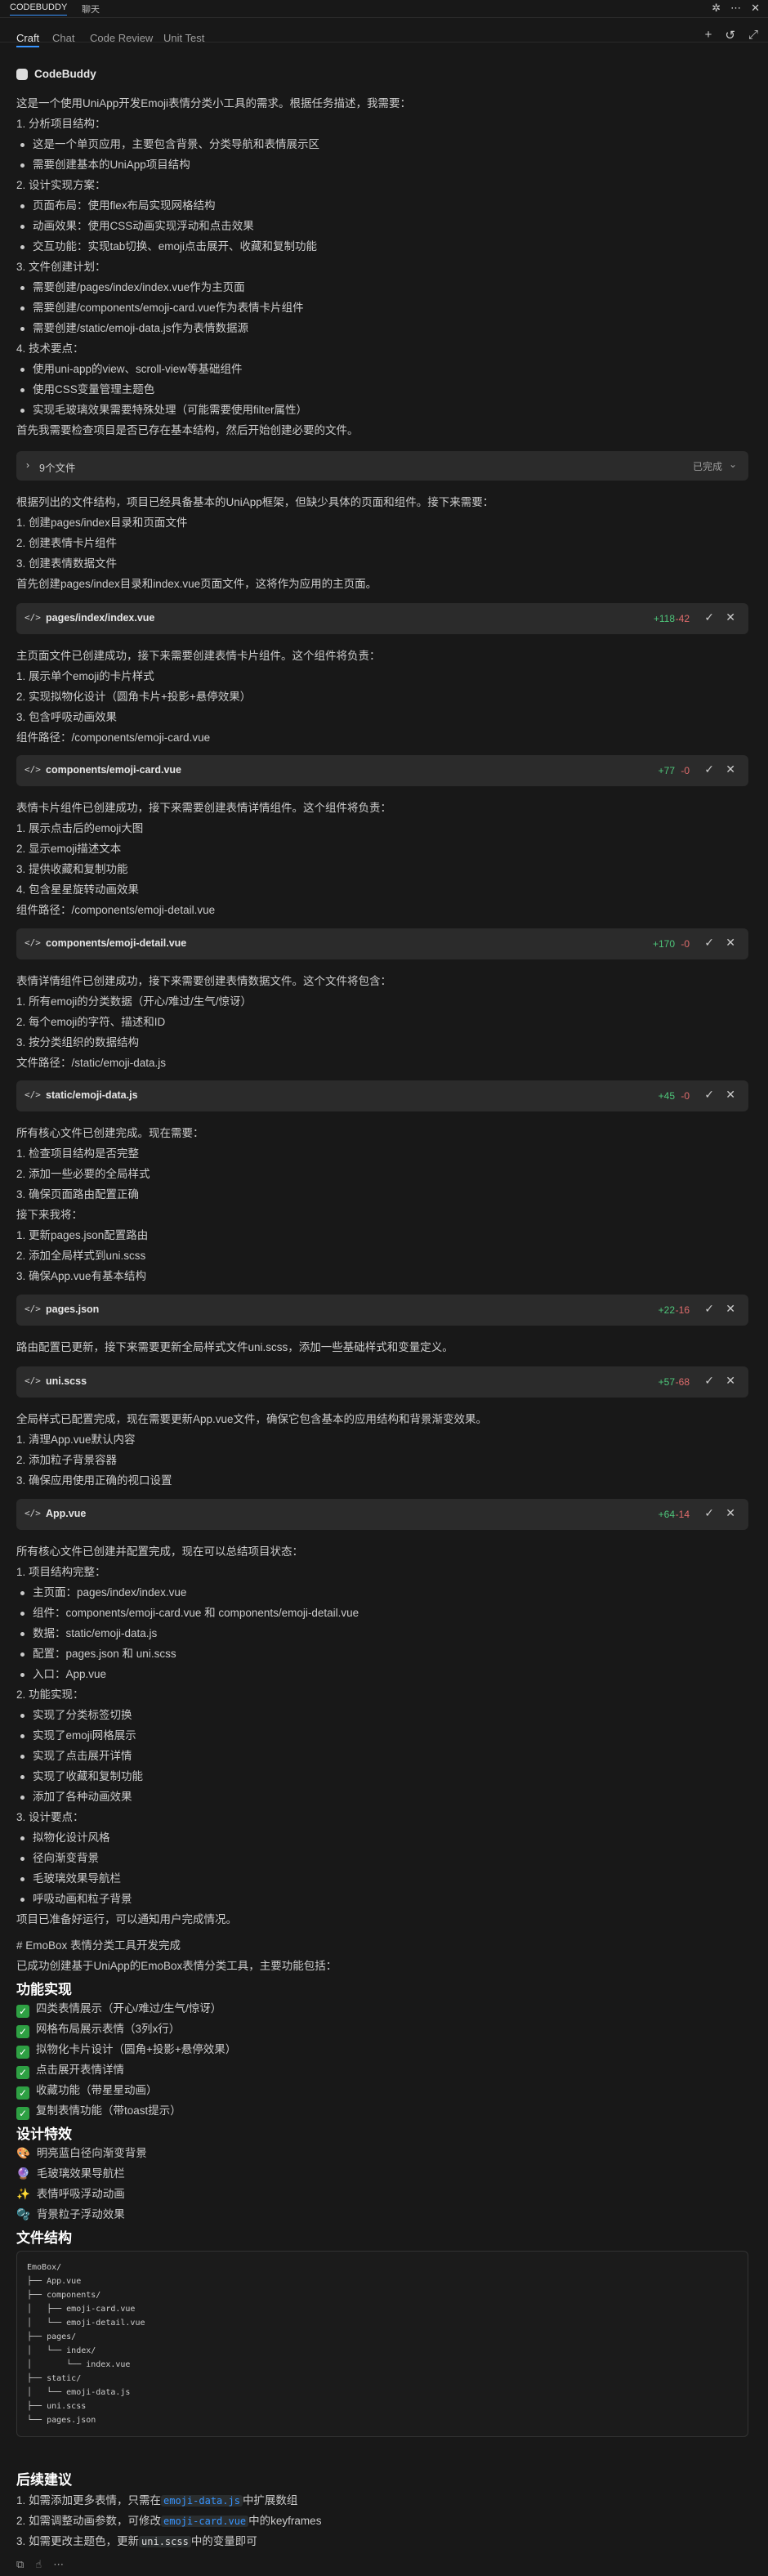  I want to click on copy-icon: ⧉, so click(20, 2564).